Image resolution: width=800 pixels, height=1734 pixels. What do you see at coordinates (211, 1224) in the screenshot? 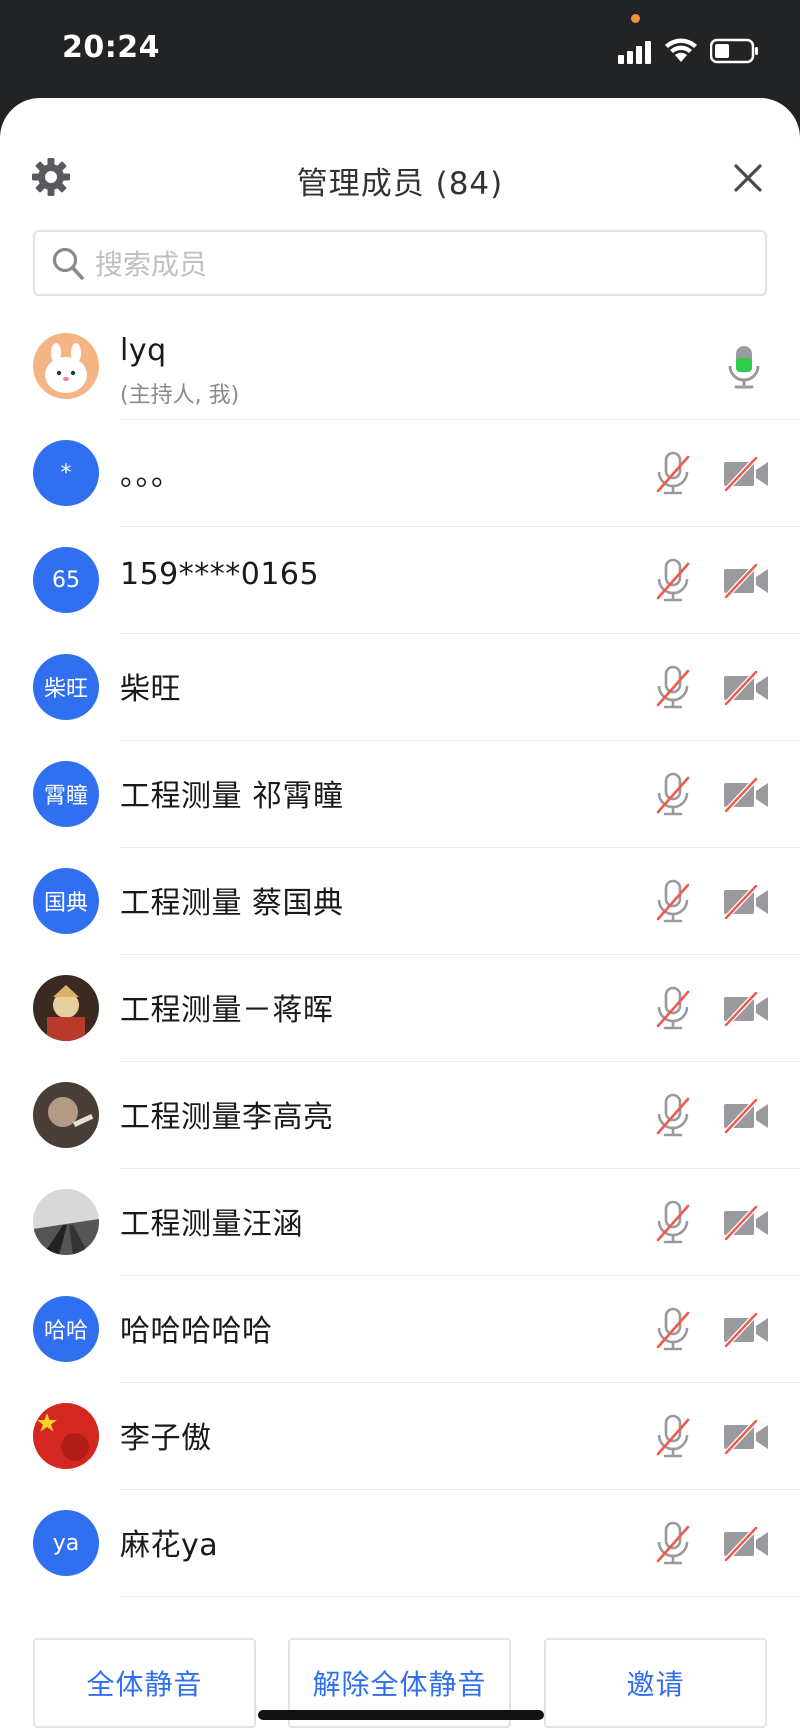
I see `member-name: 工程测量汪涵` at bounding box center [211, 1224].